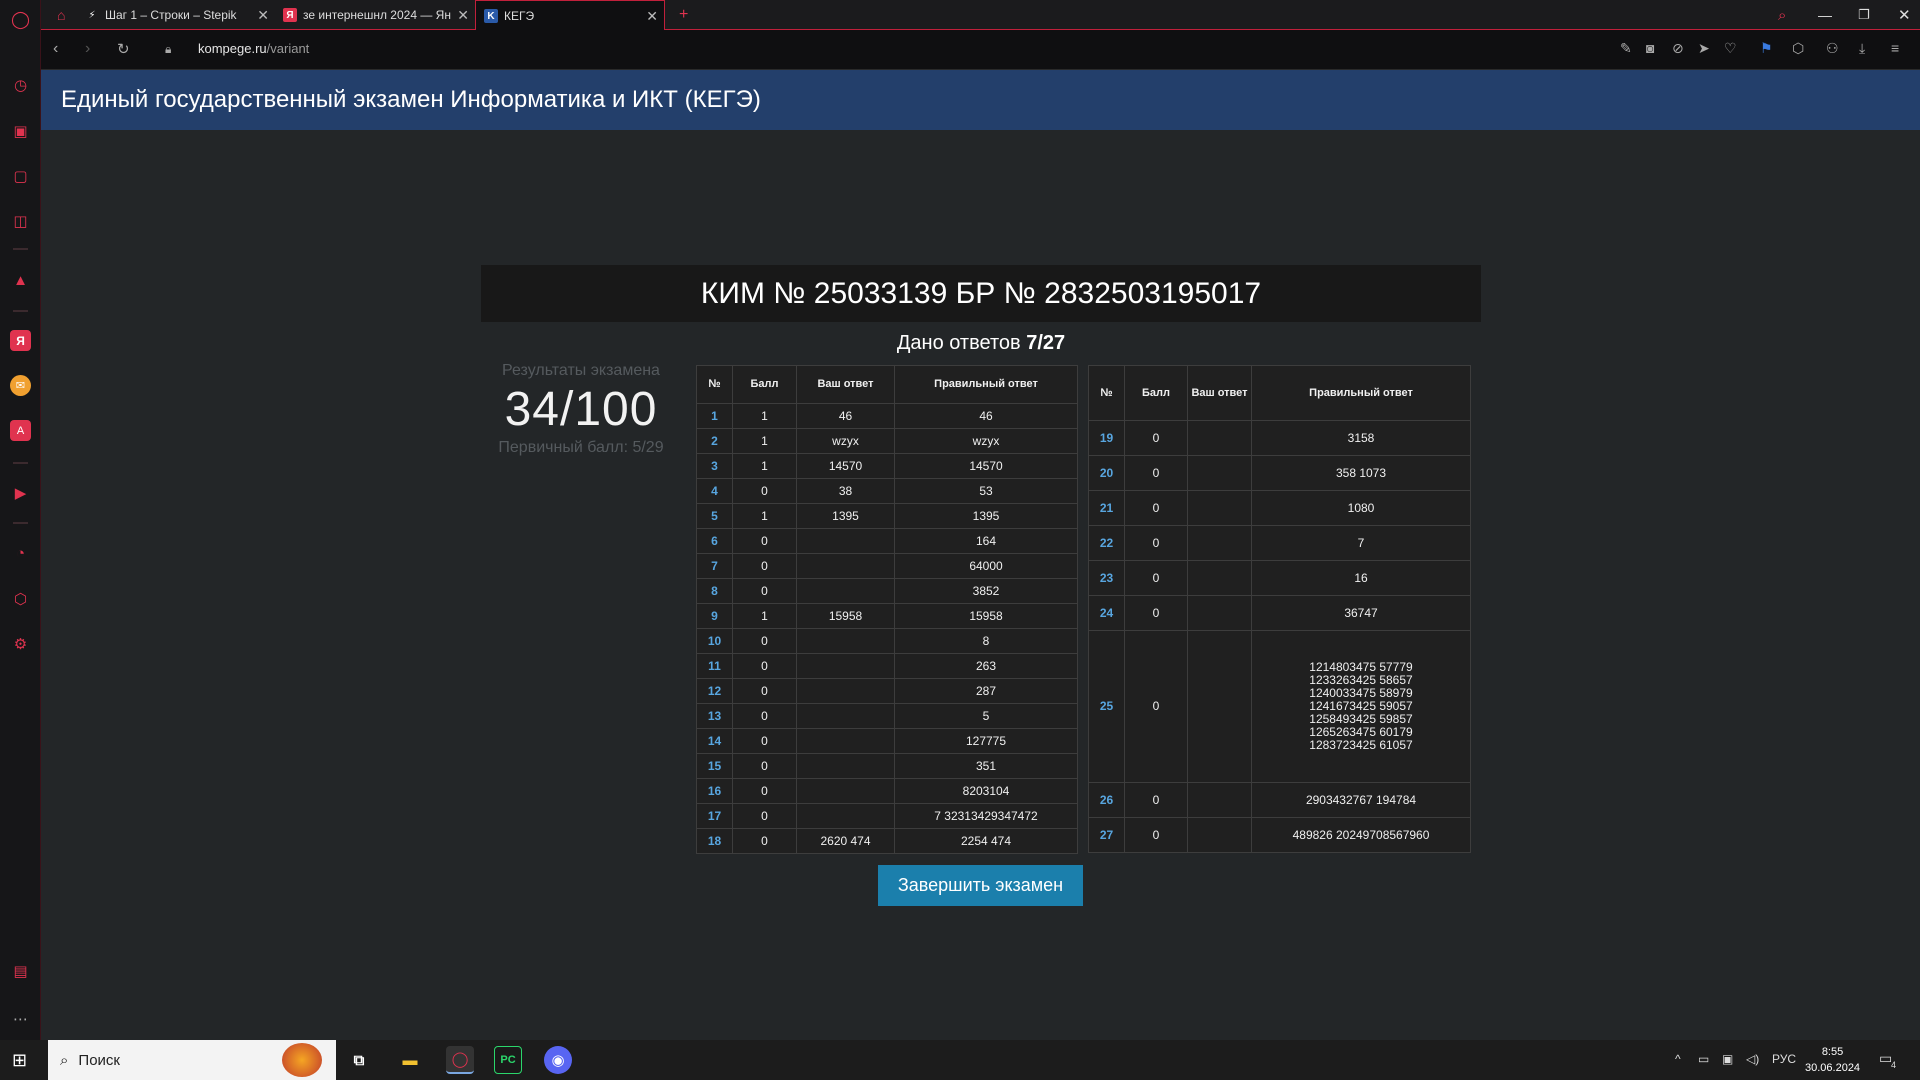 Image resolution: width=1920 pixels, height=1080 pixels. Describe the element at coordinates (986, 741) in the screenshot. I see `row-correct-answer: 127775` at that location.